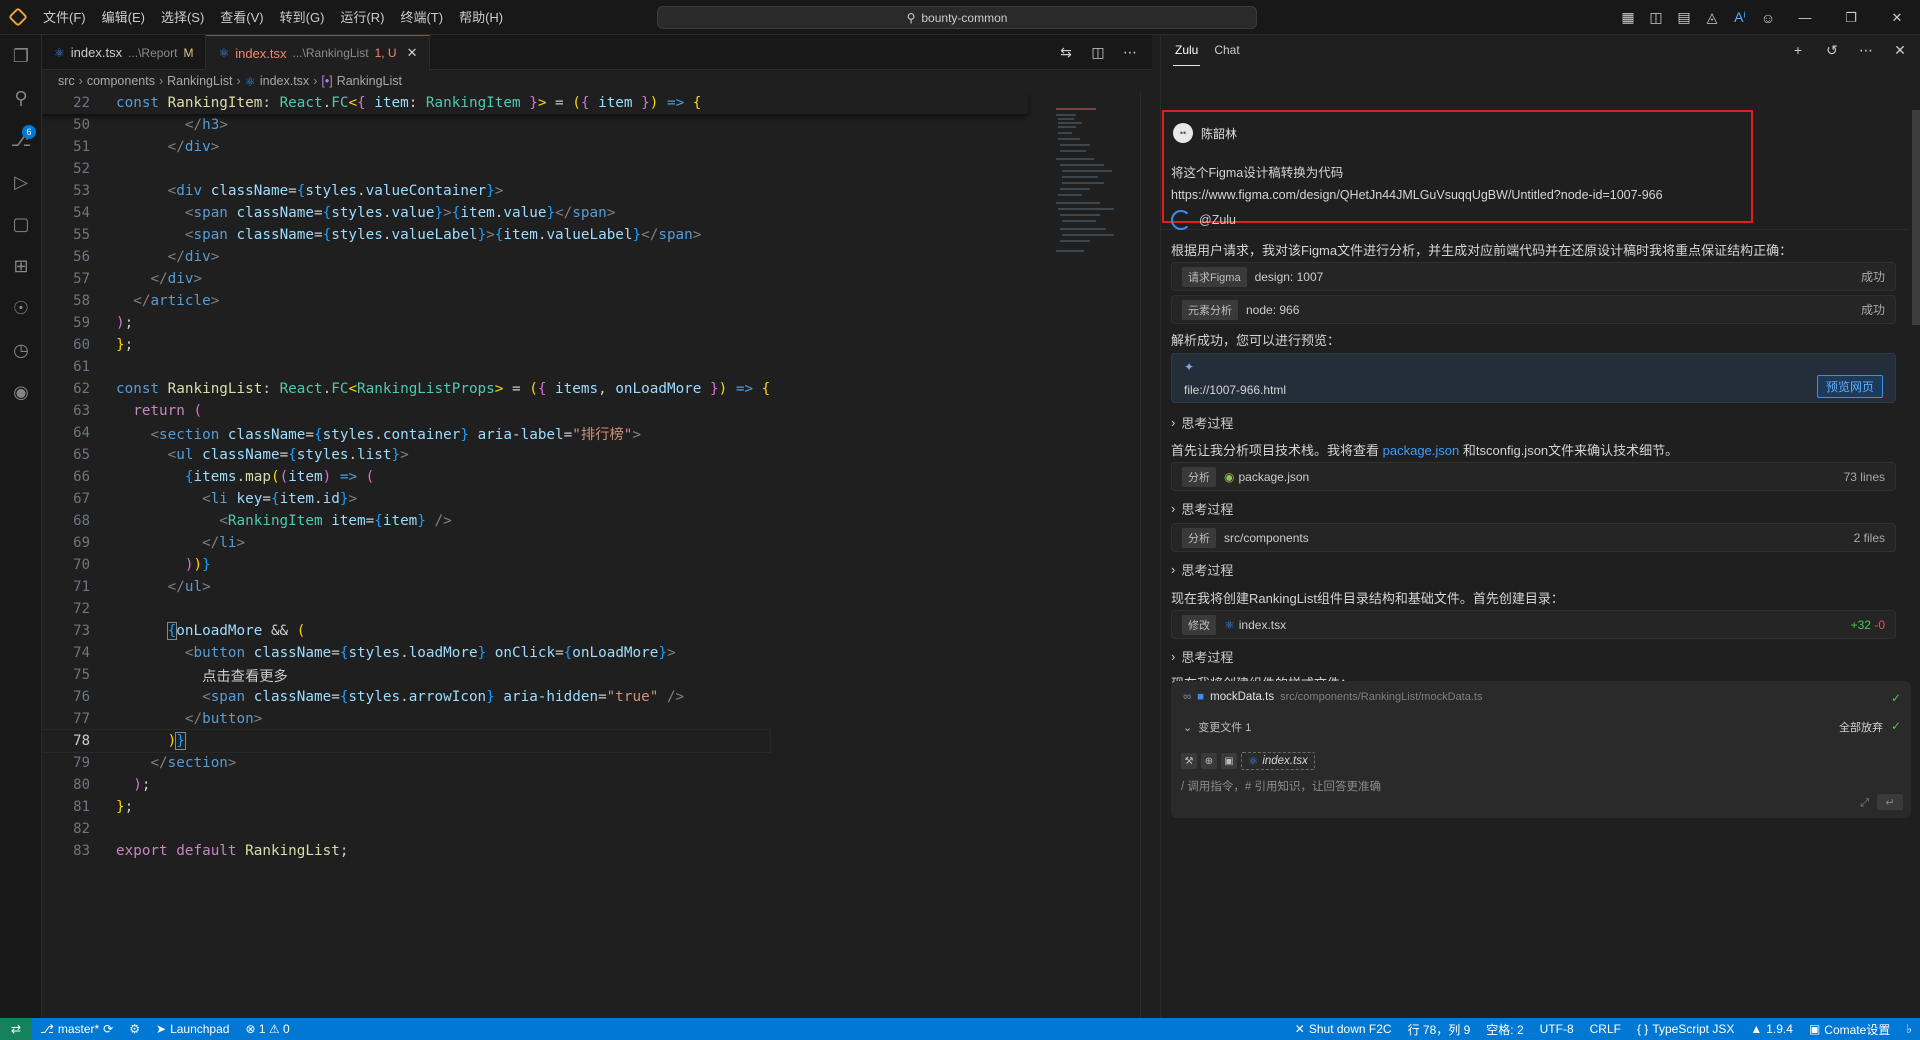 Image resolution: width=1920 pixels, height=1040 pixels. I want to click on cursor-position: 行 78，列 9, so click(1439, 1029).